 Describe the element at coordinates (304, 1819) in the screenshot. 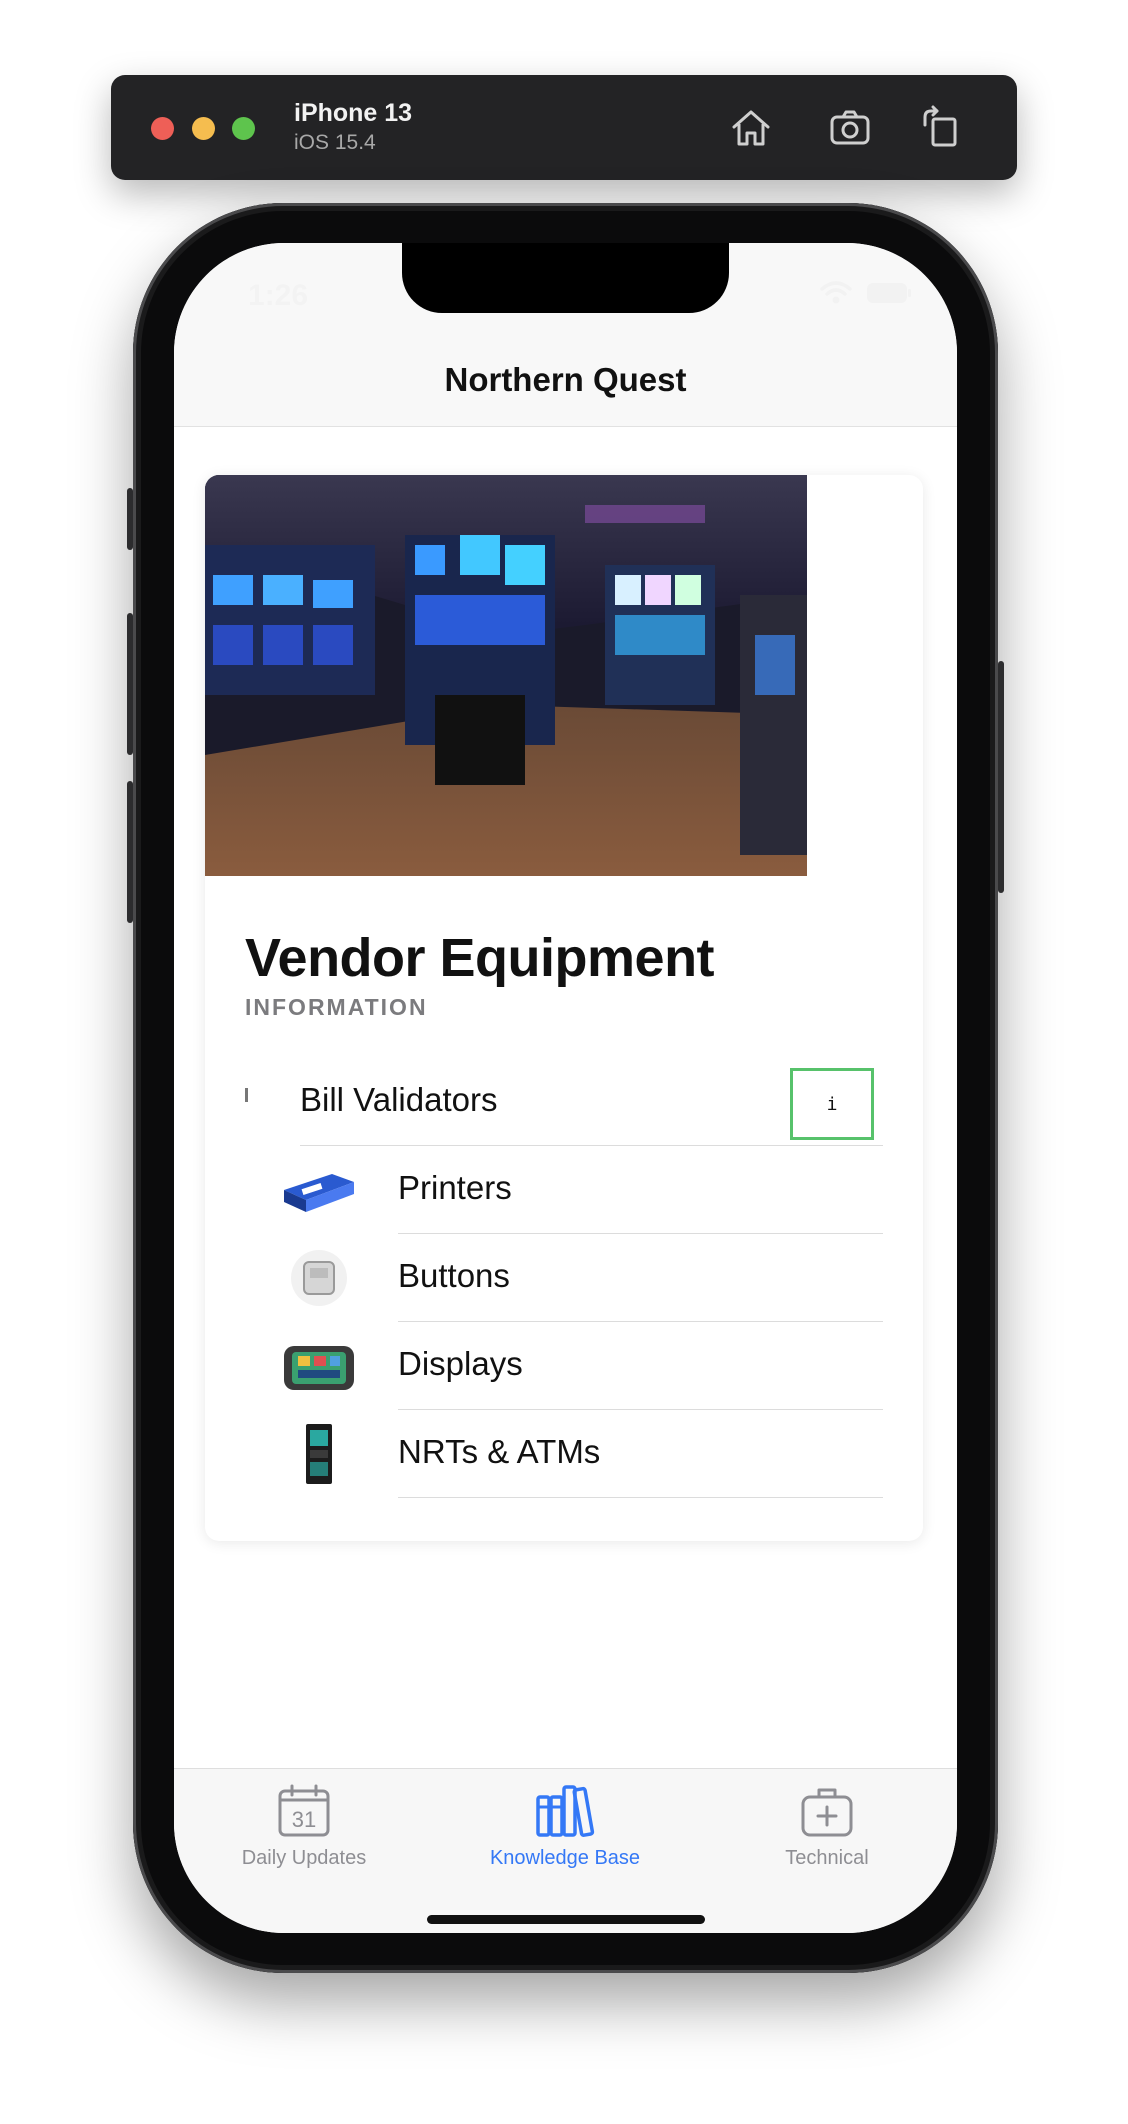

I see `calendar-day: 31` at that location.